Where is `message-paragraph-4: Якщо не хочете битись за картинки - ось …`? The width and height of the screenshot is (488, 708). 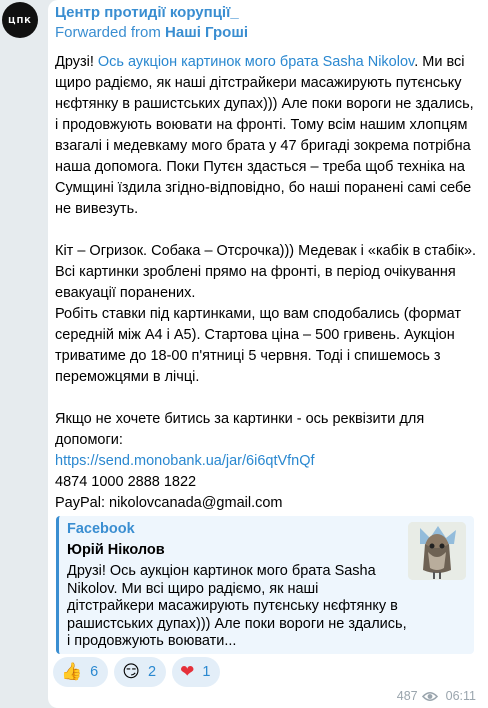
message-paragraph-4: Якщо не хочете битись за картинки - ось … is located at coordinates (240, 429).